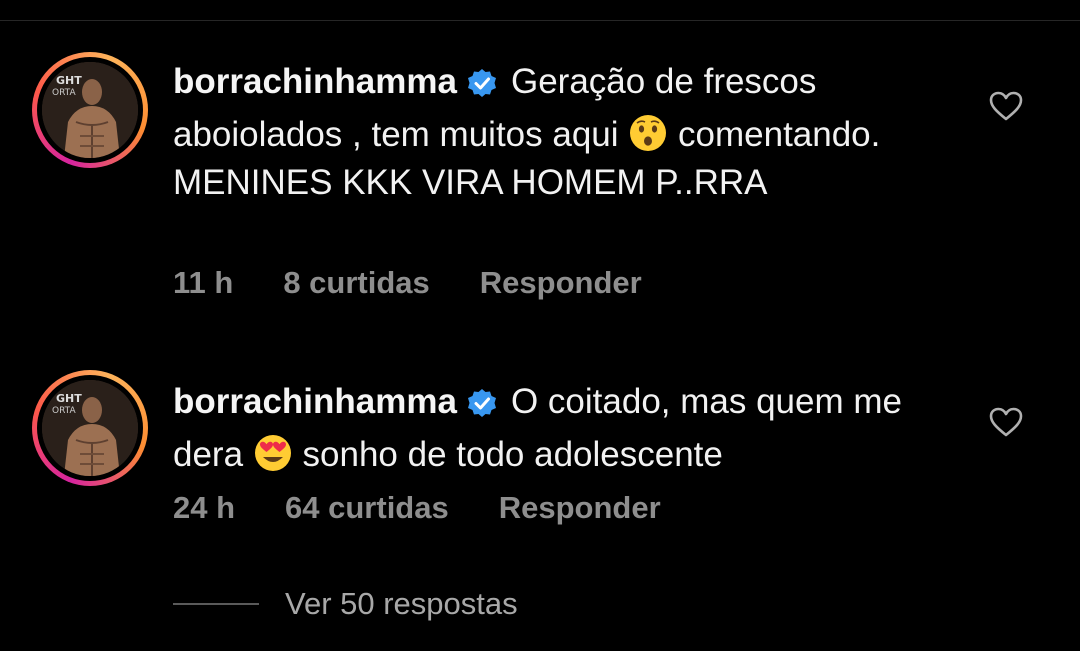 The image size is (1080, 651). Describe the element at coordinates (216, 604) in the screenshot. I see `replies-divider` at that location.